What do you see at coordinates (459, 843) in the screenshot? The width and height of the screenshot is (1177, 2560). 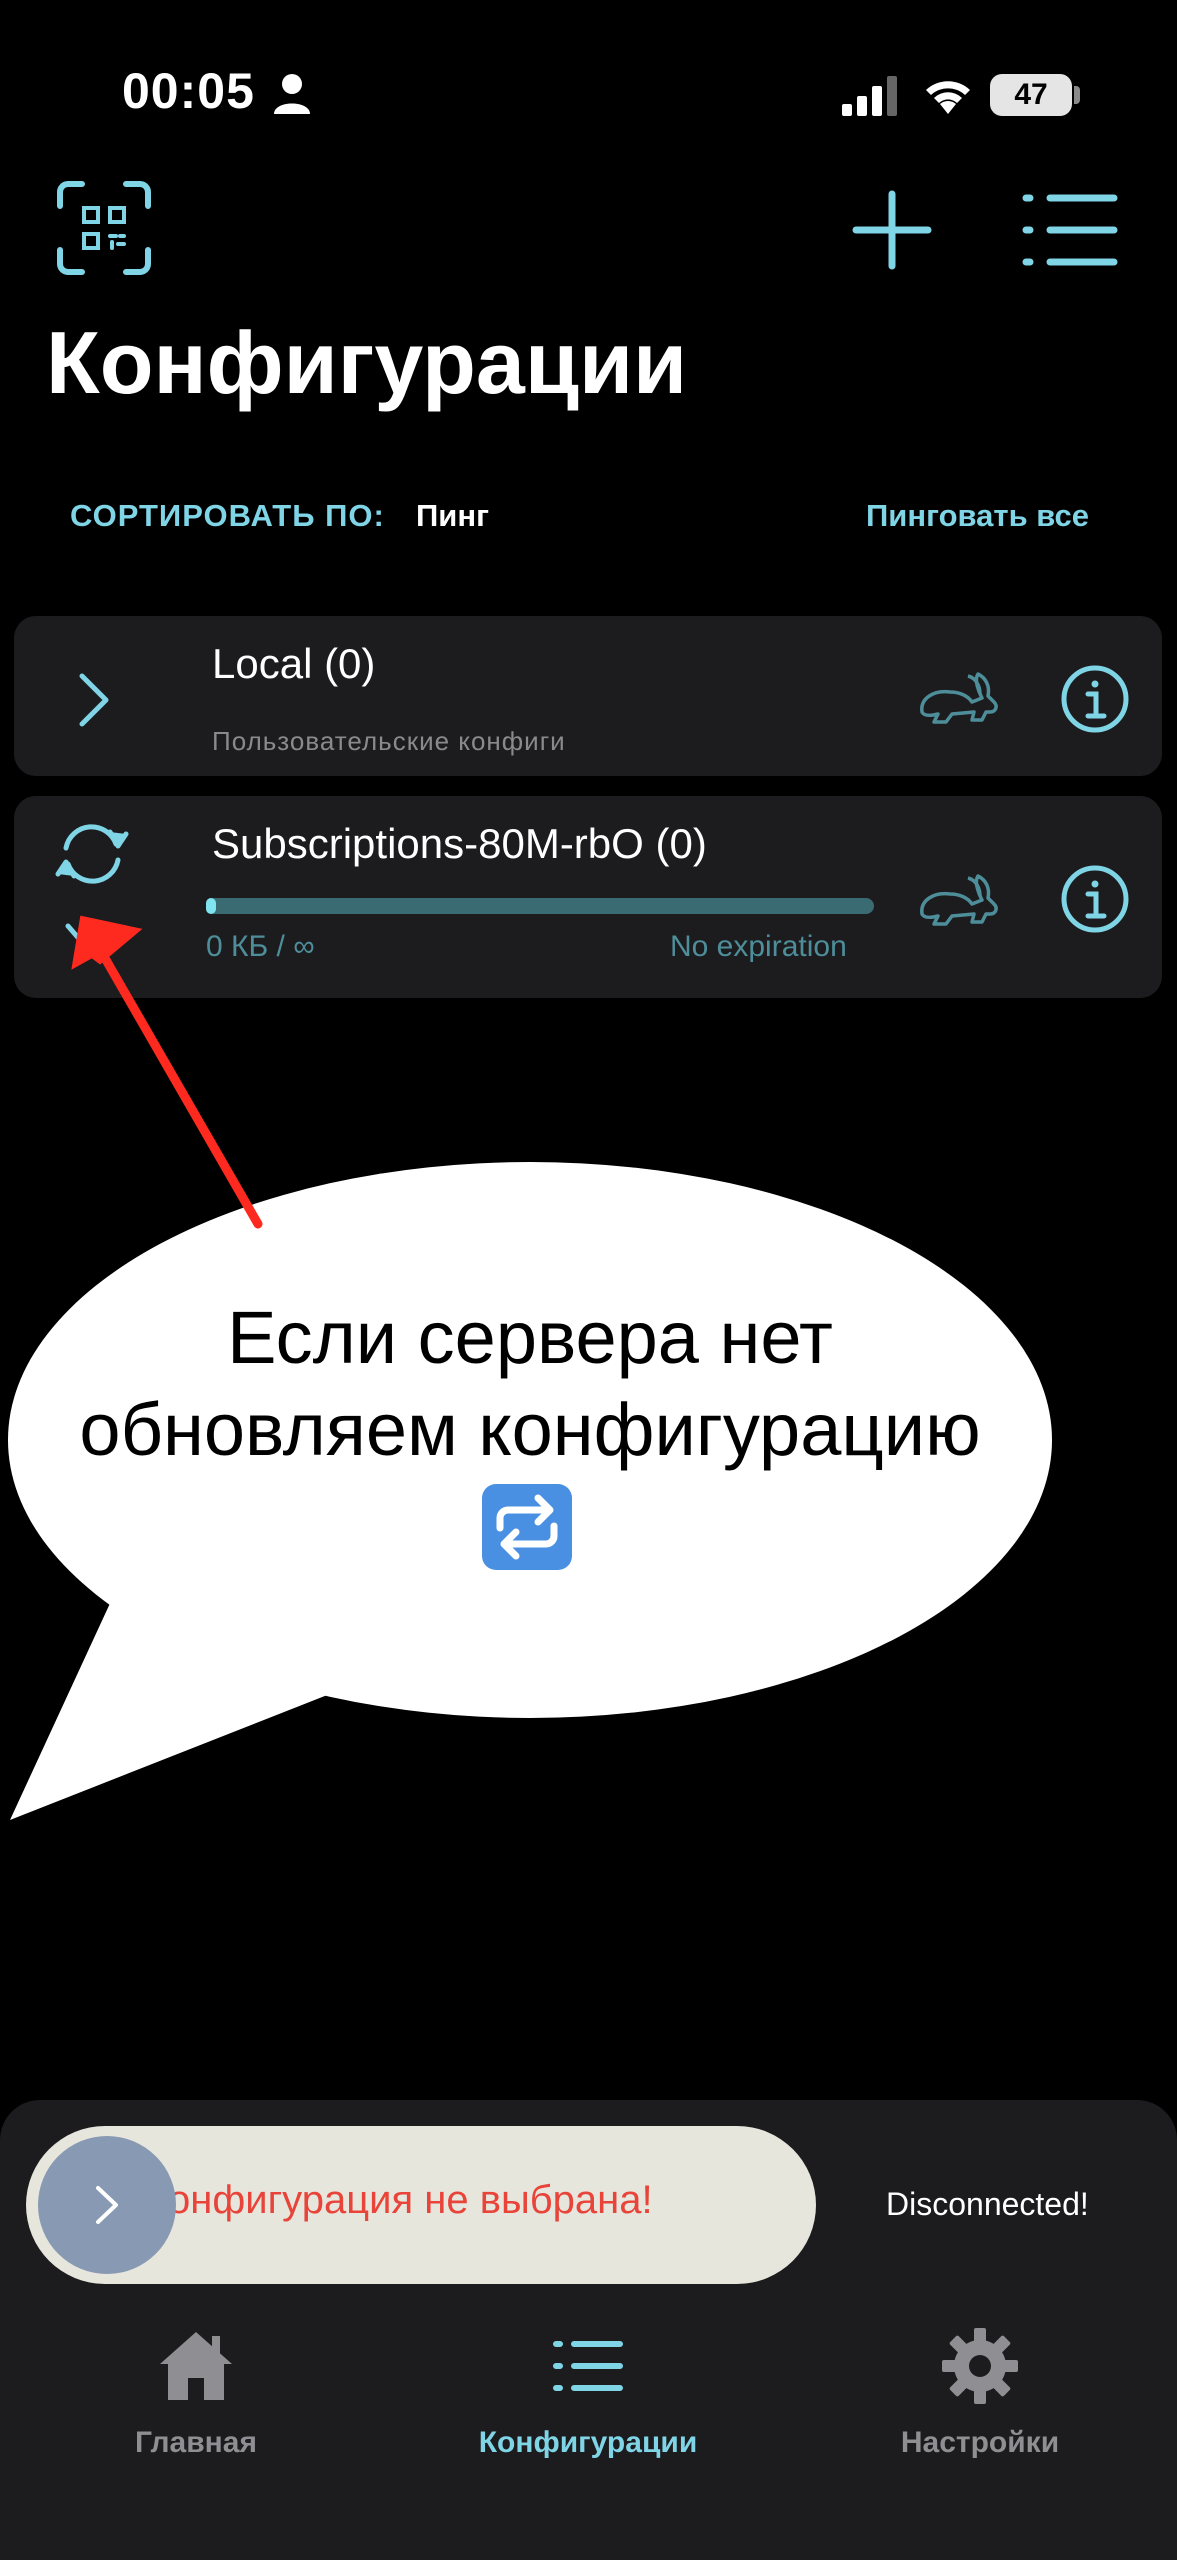 I see `group-title: Subscriptions-80M-rbO (0)` at bounding box center [459, 843].